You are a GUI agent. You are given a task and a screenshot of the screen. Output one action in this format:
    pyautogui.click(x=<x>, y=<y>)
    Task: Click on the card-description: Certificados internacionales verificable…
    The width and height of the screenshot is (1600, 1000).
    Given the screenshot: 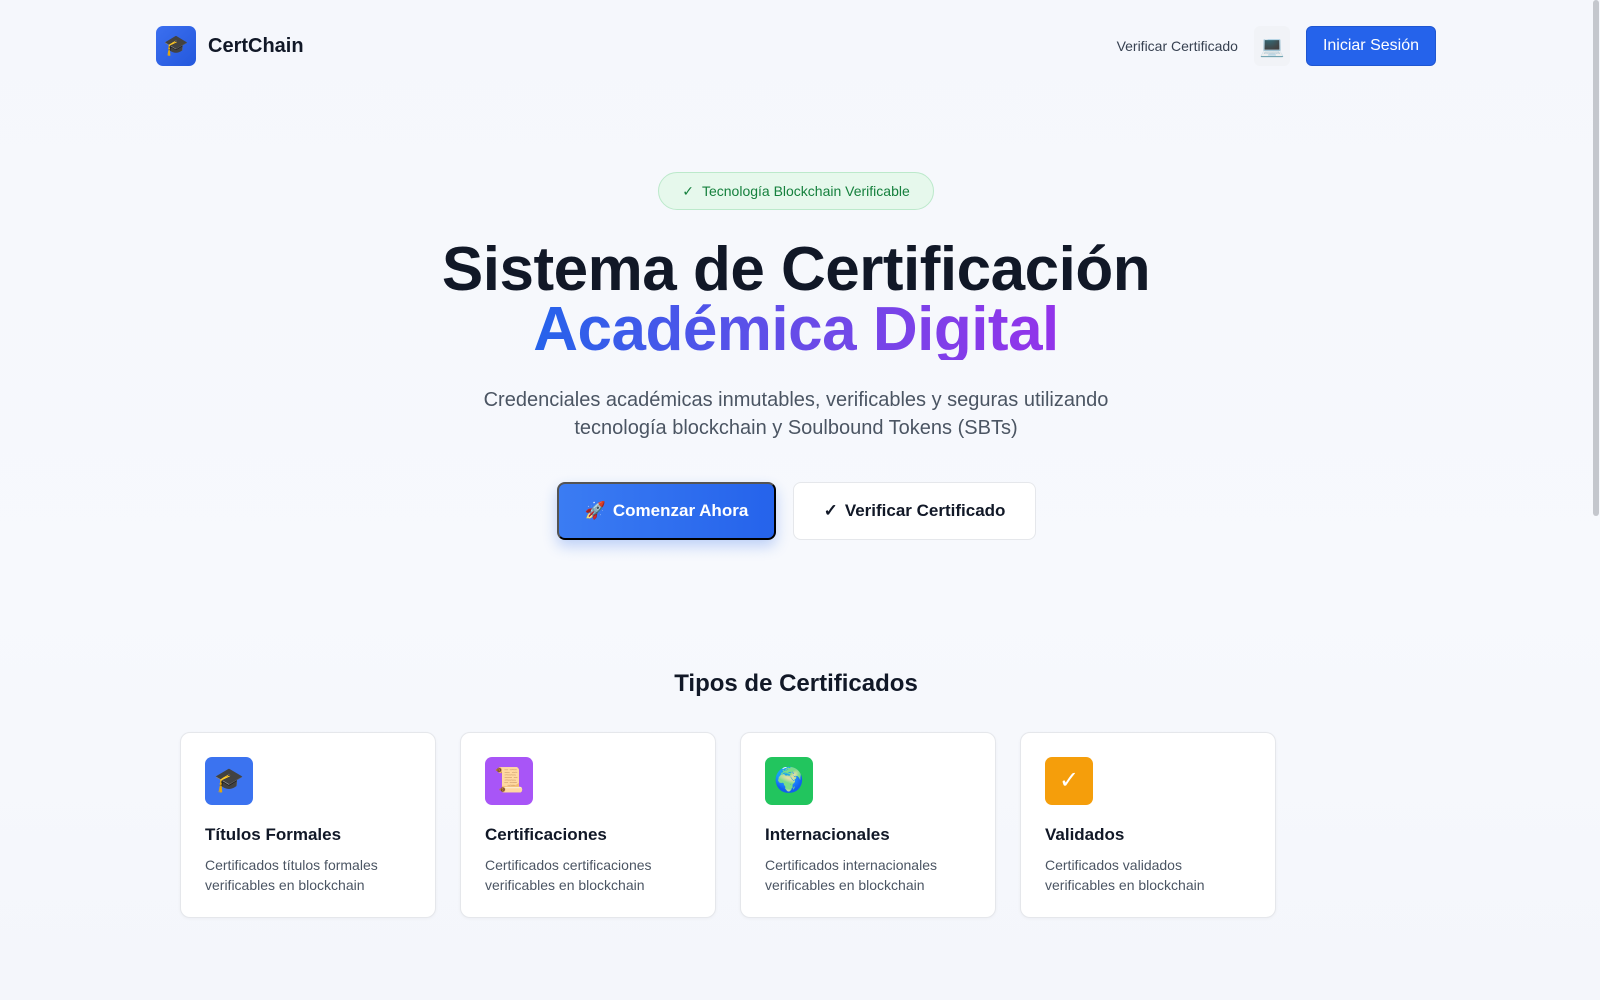 What is the action you would take?
    pyautogui.click(x=851, y=875)
    